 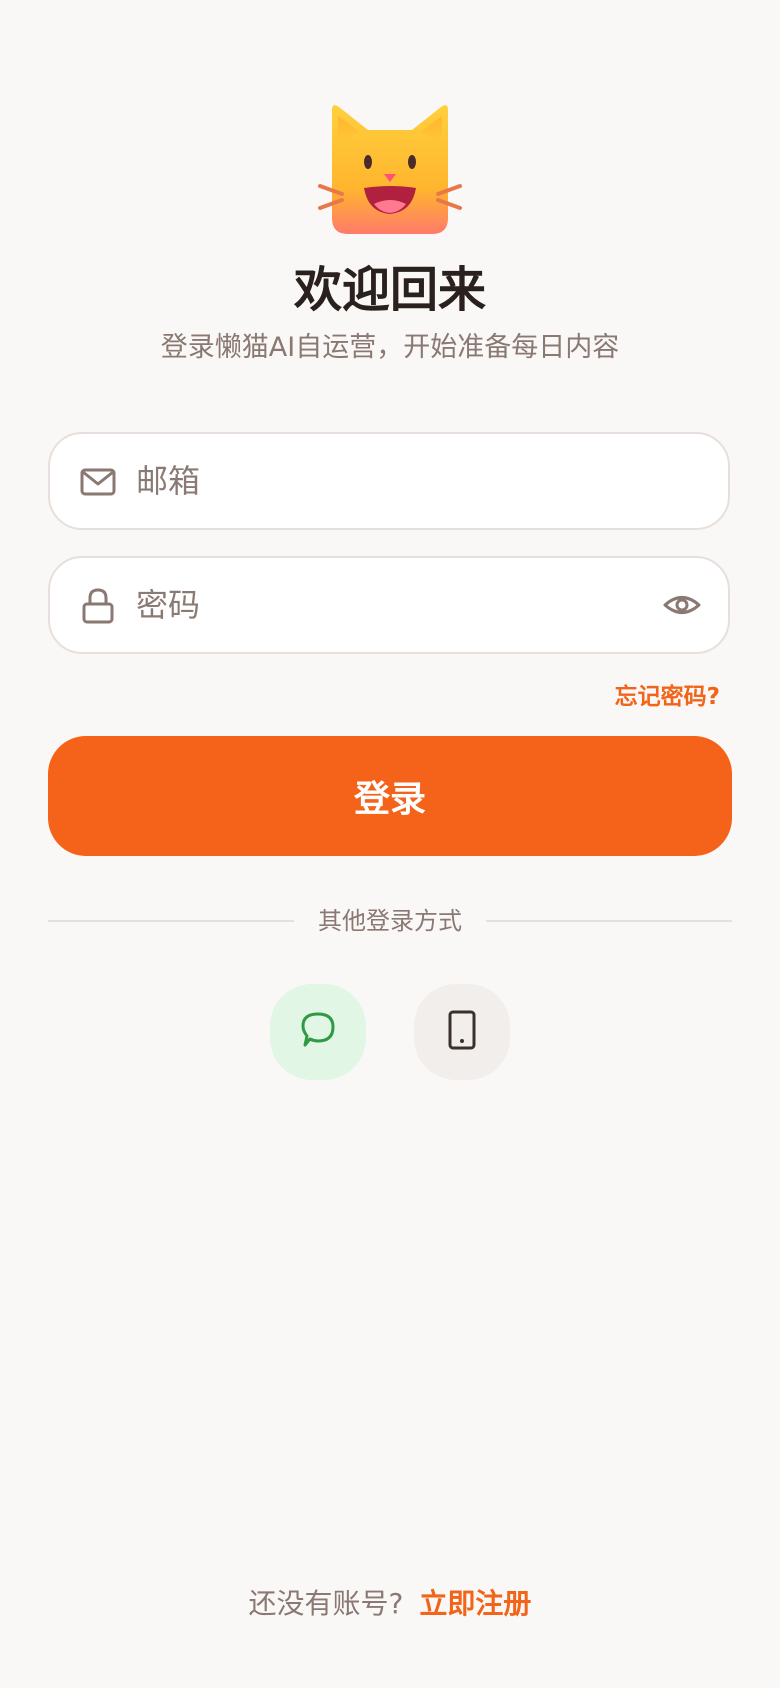 I want to click on password-field, so click(x=389, y=605).